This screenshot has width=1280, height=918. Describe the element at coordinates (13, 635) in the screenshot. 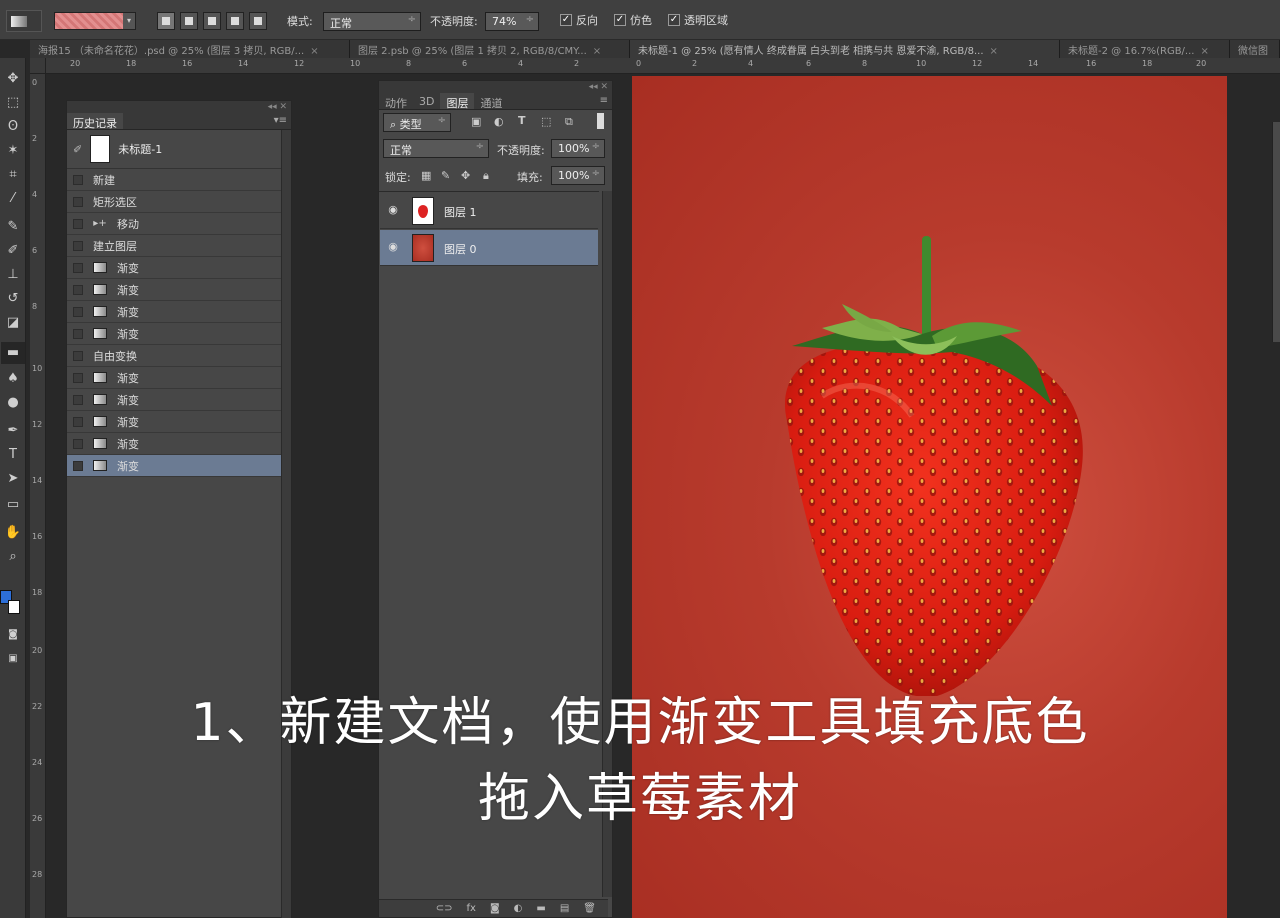

I see `quick-mask-icon: ◙` at that location.